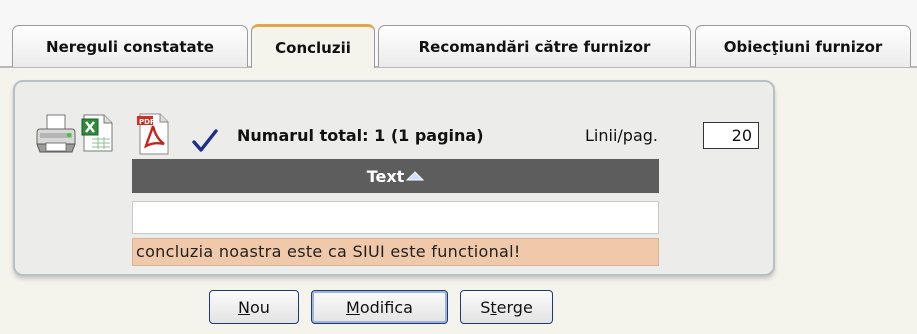  I want to click on edit-button: Modifica, so click(379, 307).